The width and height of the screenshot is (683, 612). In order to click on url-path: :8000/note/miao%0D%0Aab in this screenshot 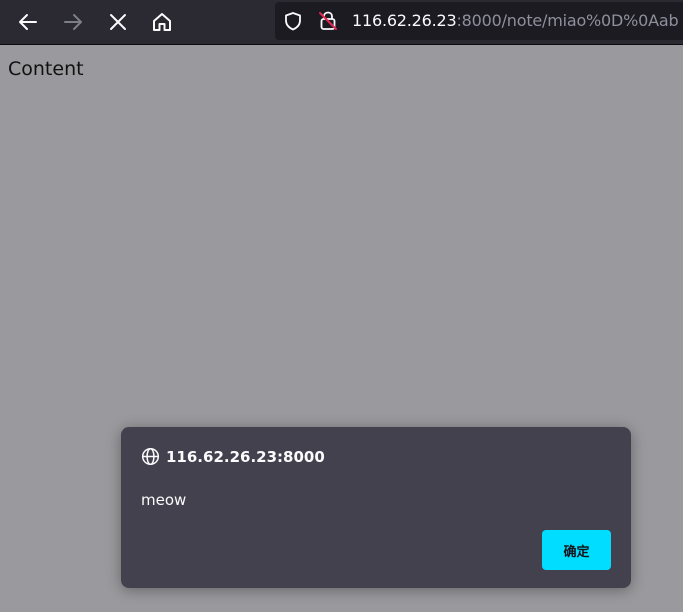, I will do `click(567, 20)`.